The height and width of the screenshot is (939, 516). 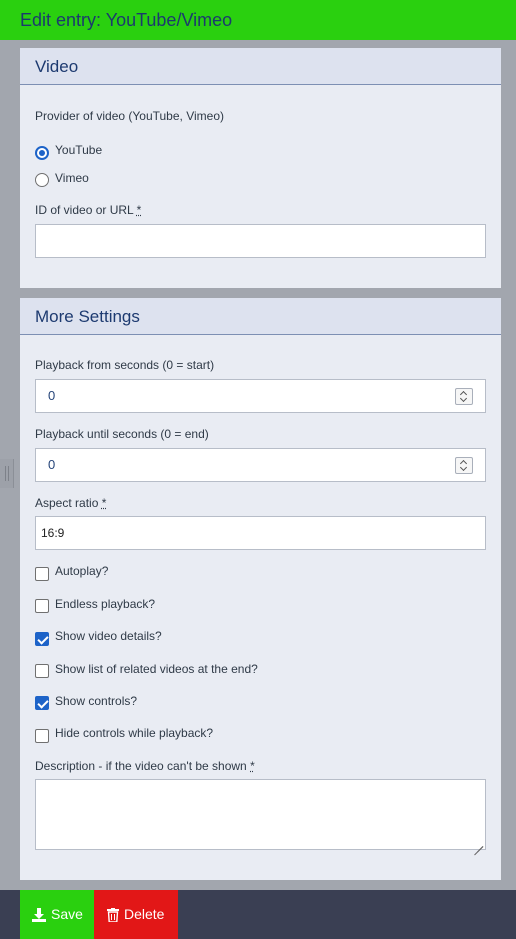 What do you see at coordinates (125, 365) in the screenshot?
I see `playback-from-label: Playback from seconds (0 = start)` at bounding box center [125, 365].